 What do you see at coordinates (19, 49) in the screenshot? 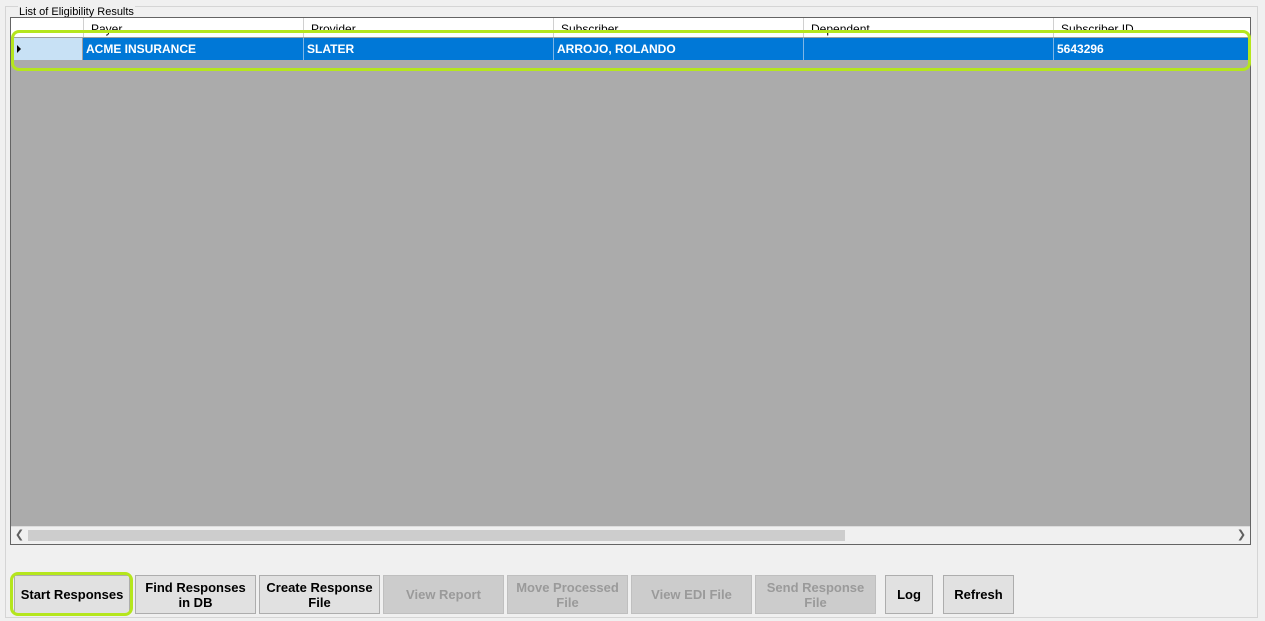
I see `current-row-arrow-icon` at bounding box center [19, 49].